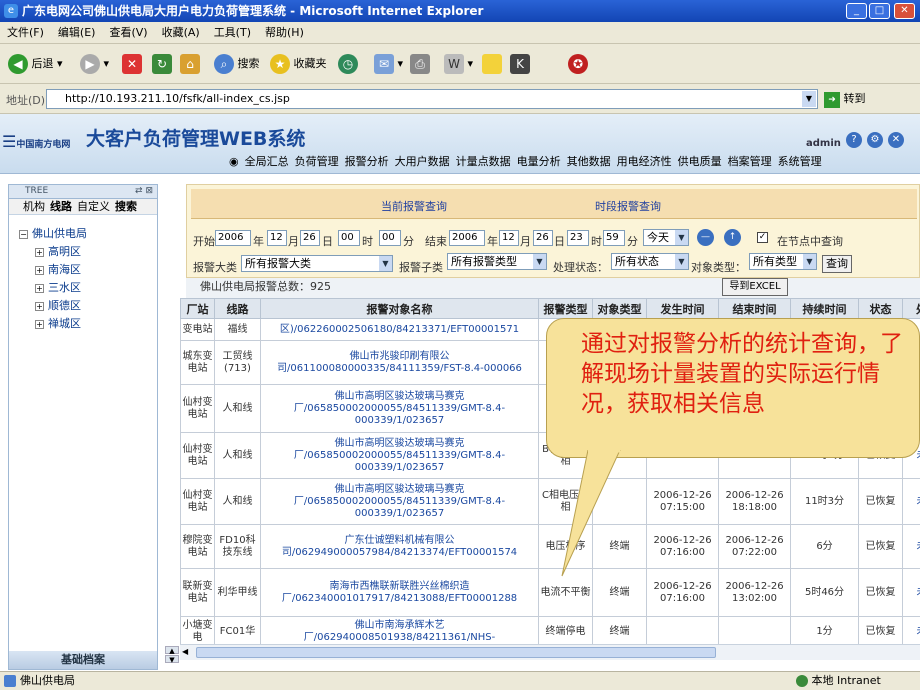 This screenshot has height=690, width=920. What do you see at coordinates (467, 238) in the screenshot?
I see `end-year-input: 2006` at bounding box center [467, 238].